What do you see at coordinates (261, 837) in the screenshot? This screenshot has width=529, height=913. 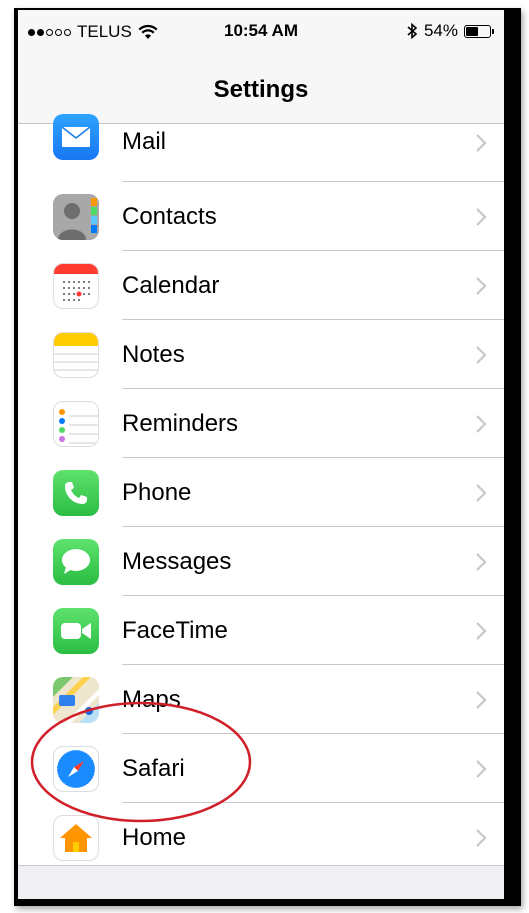 I see `settings-row-home: Home` at bounding box center [261, 837].